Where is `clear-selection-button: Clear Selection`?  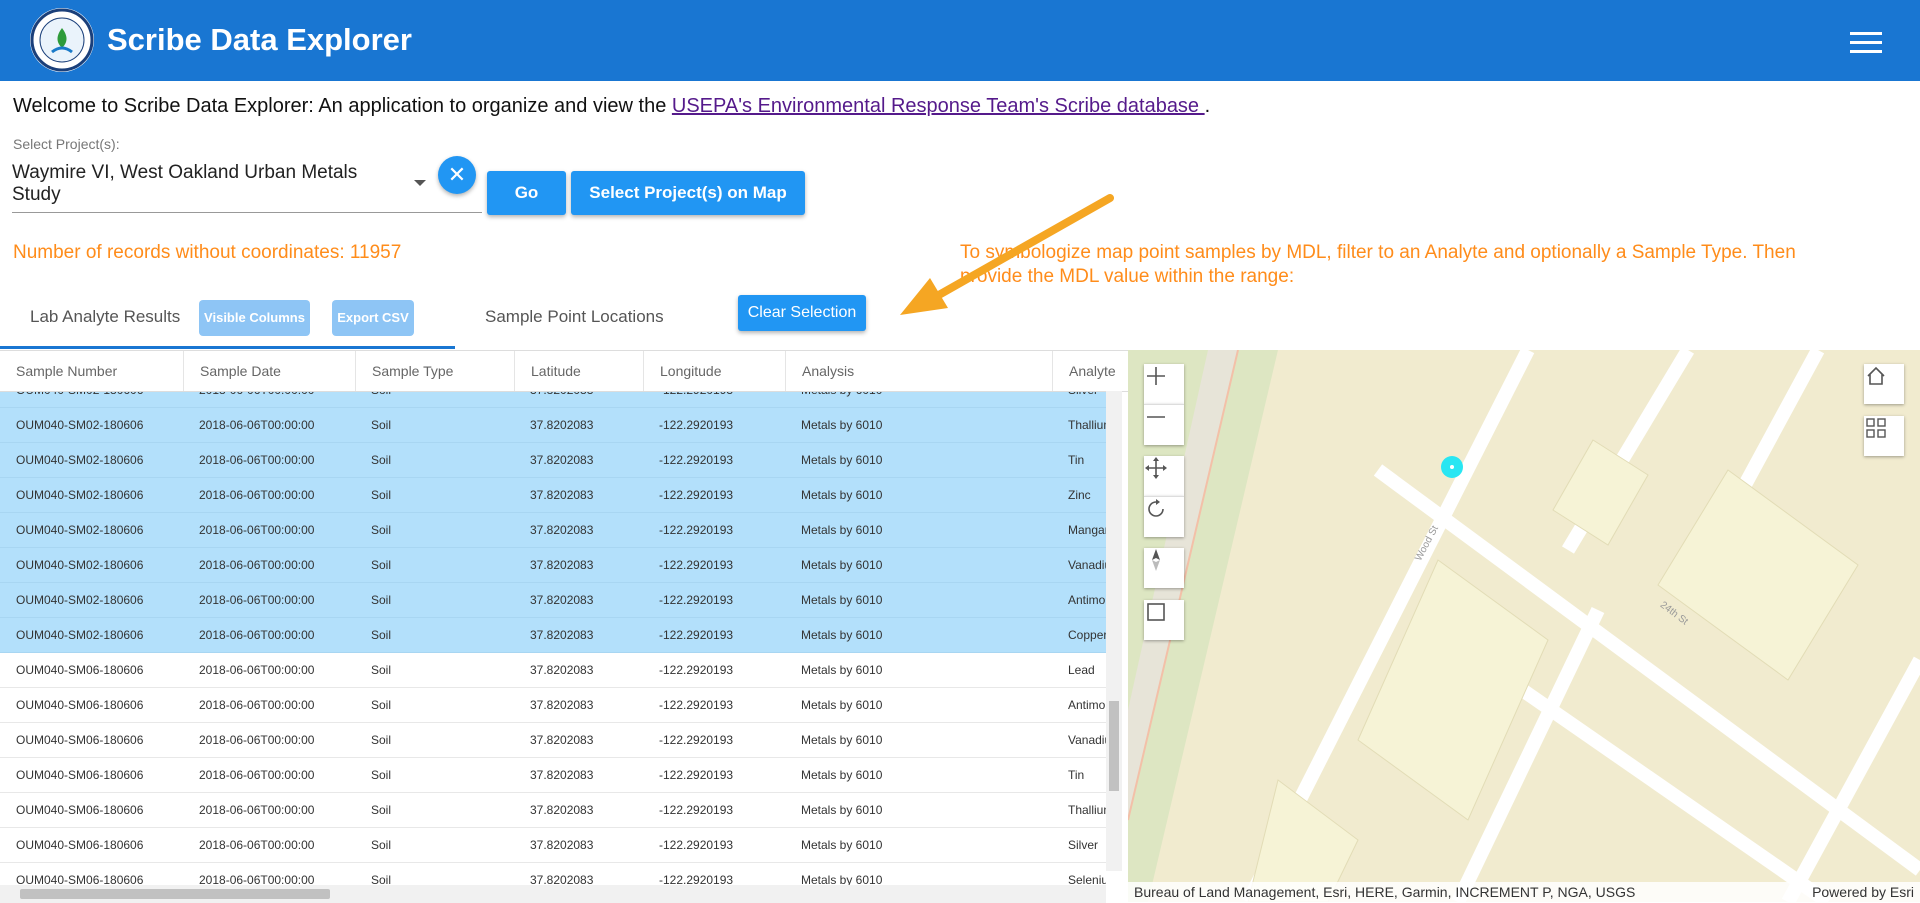
clear-selection-button: Clear Selection is located at coordinates (802, 313).